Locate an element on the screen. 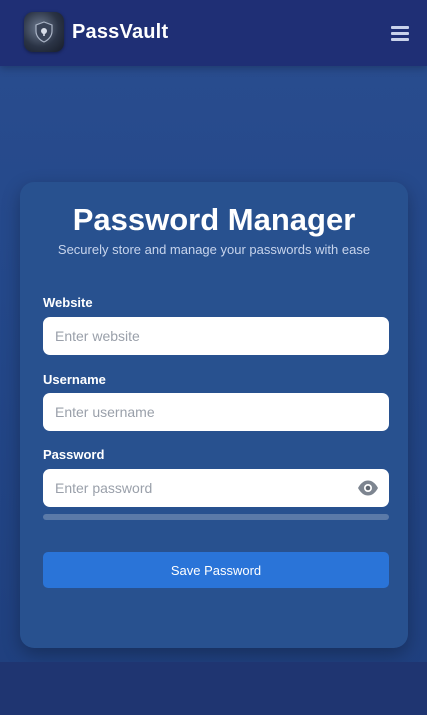 This screenshot has height=715, width=427. password-field is located at coordinates (216, 488).